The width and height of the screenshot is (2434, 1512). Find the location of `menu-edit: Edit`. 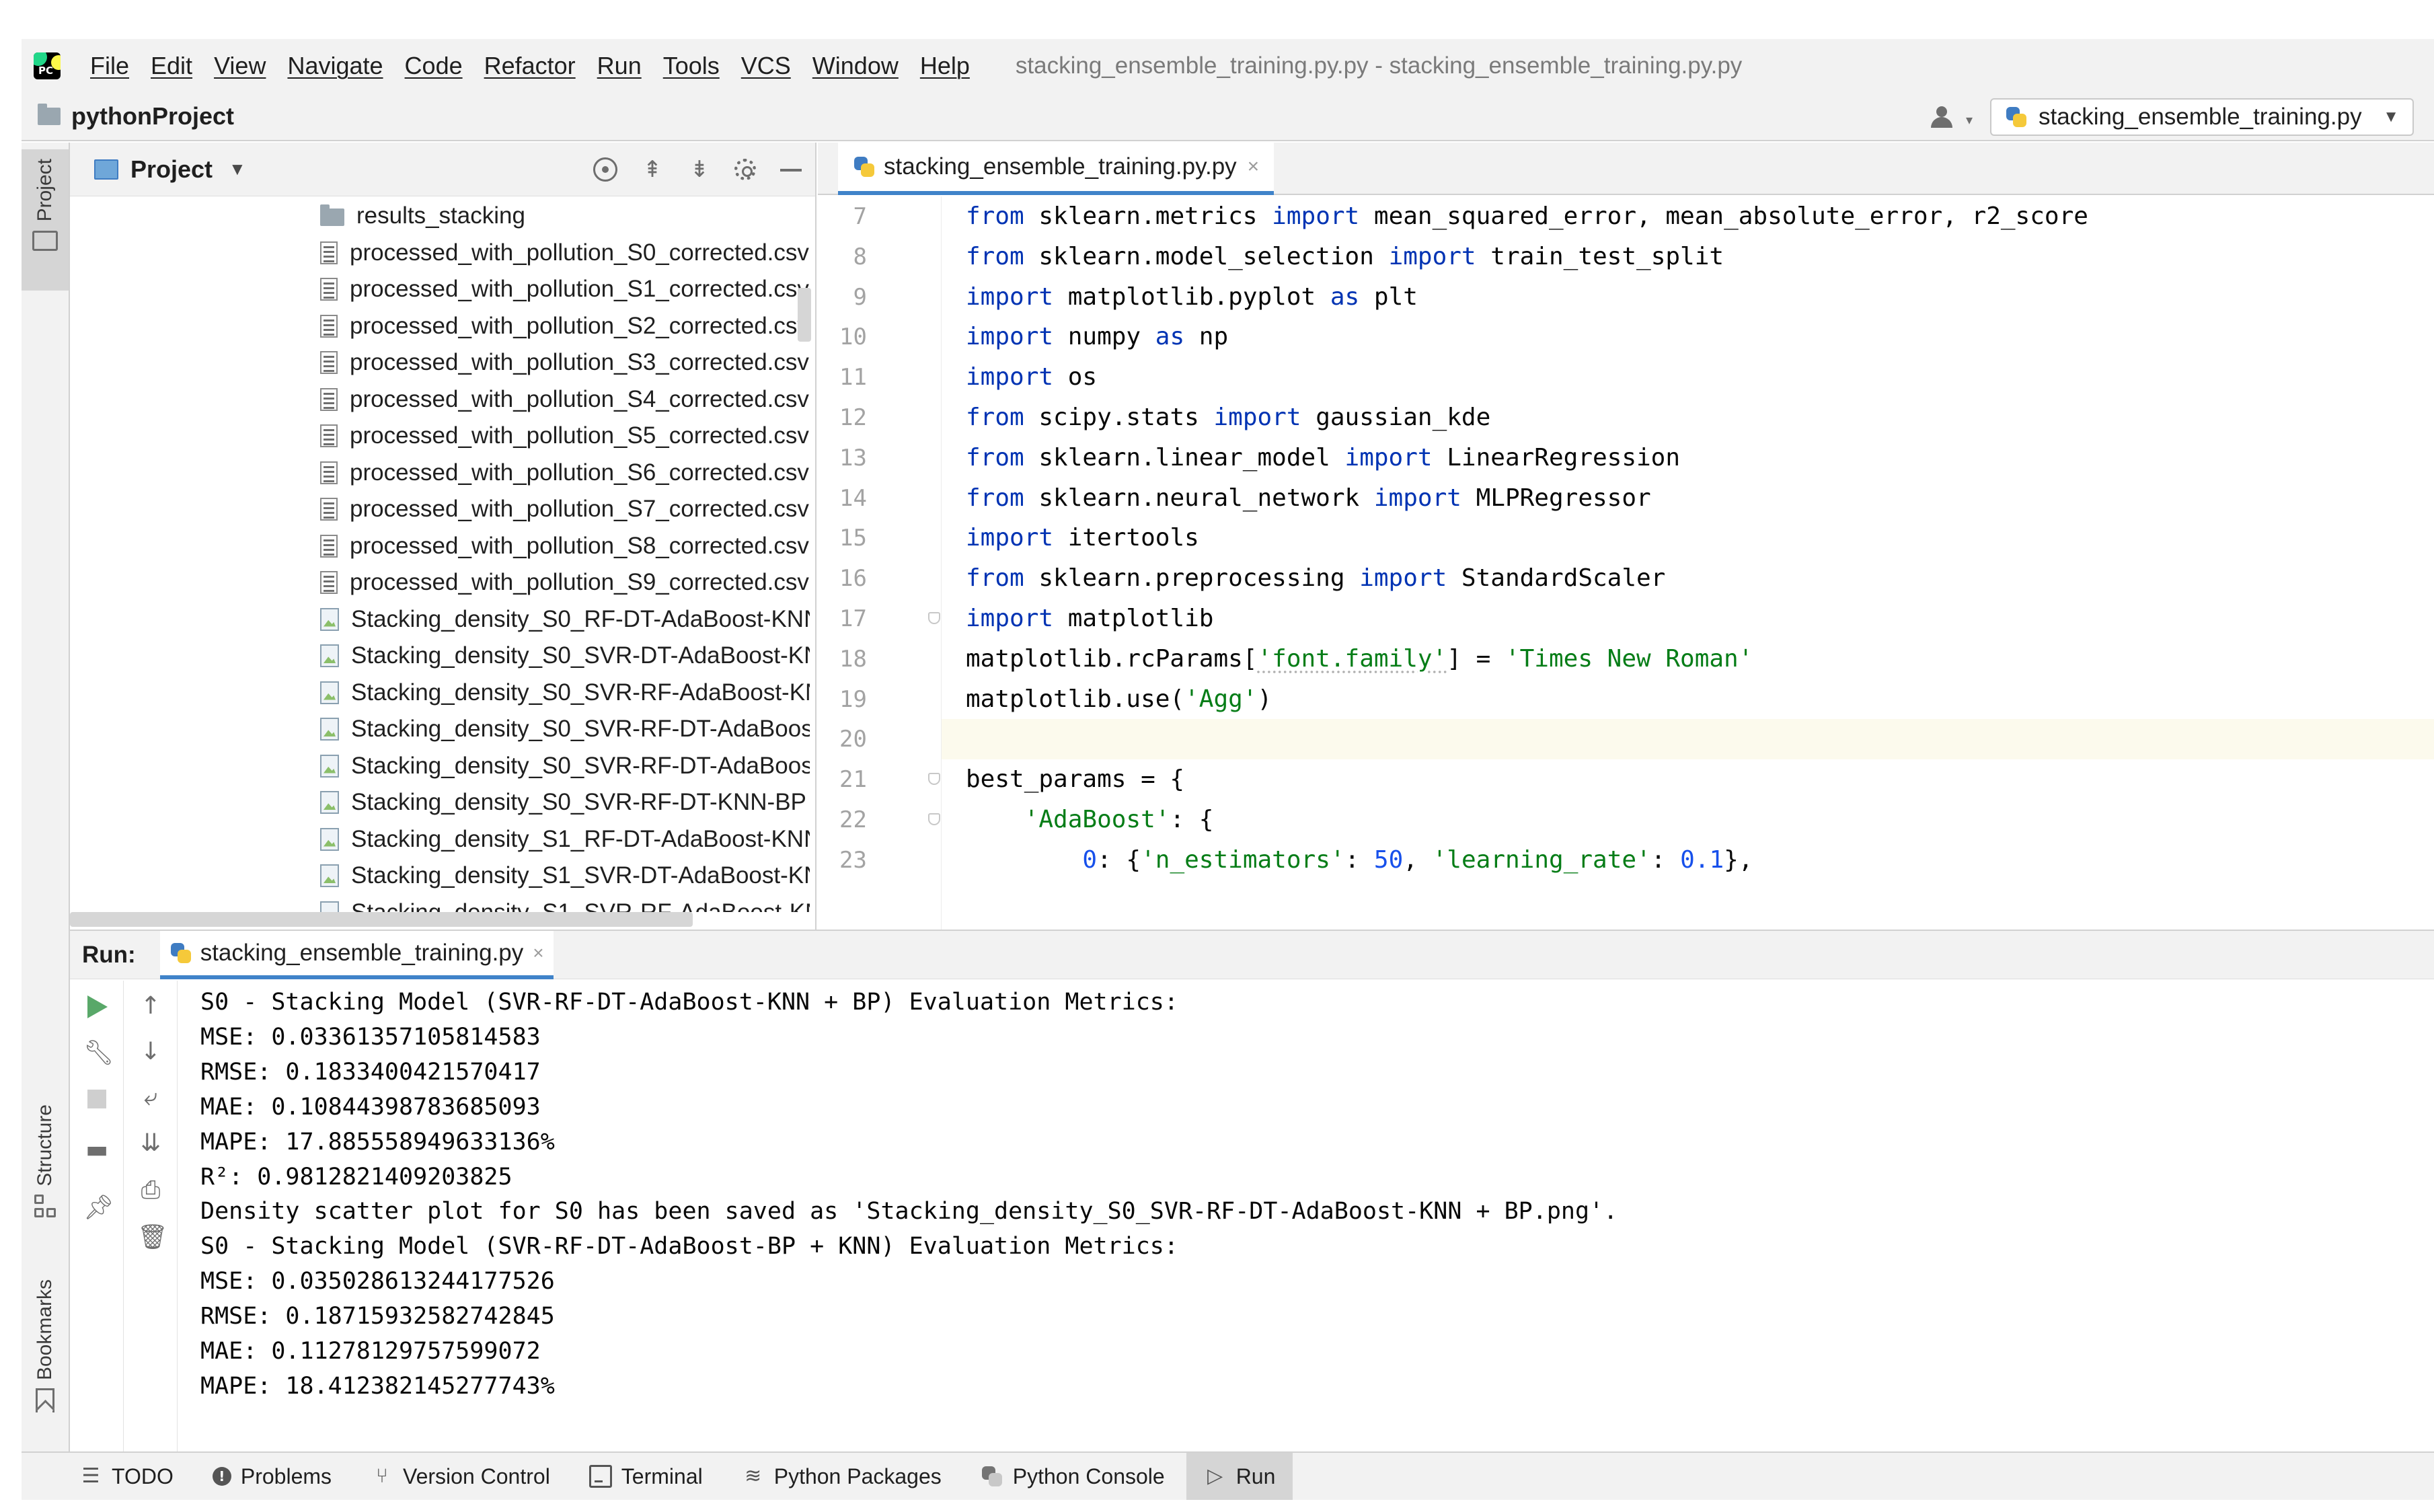

menu-edit: Edit is located at coordinates (171, 66).